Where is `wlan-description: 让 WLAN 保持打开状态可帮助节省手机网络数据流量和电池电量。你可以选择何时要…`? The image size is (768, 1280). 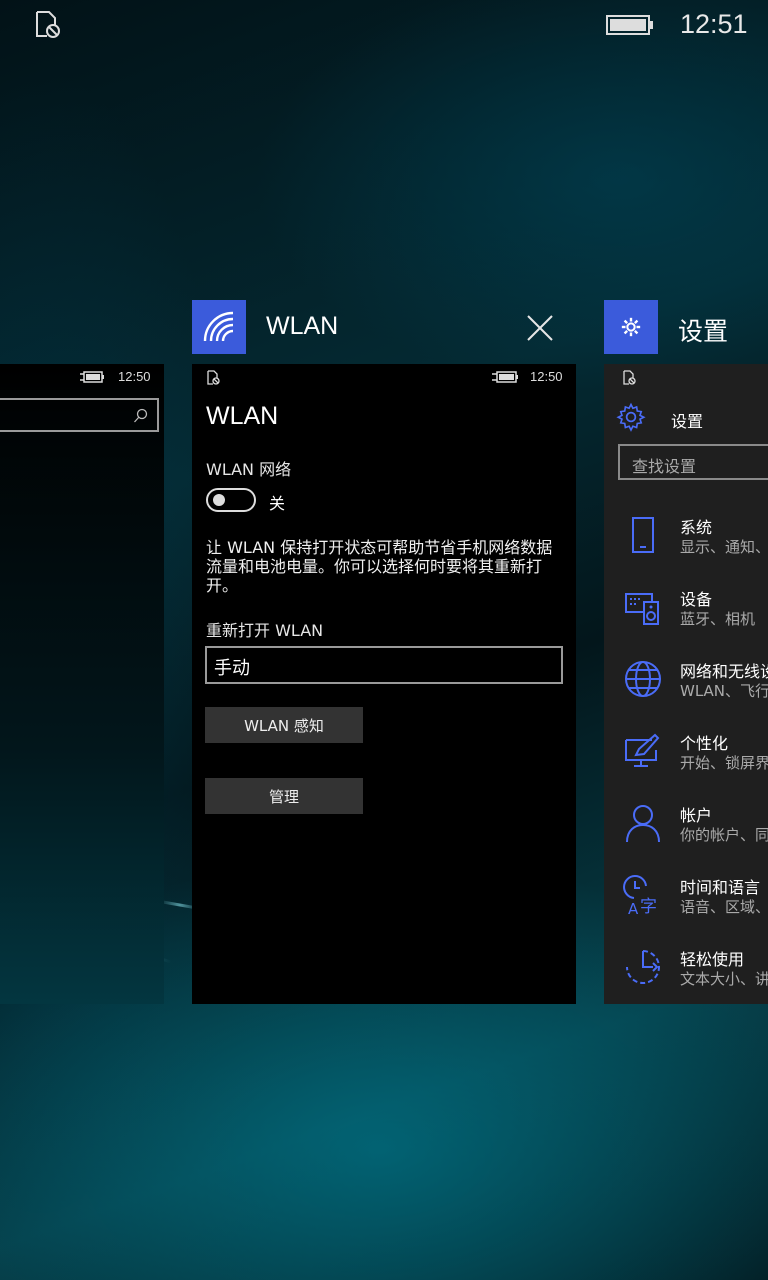
wlan-description: 让 WLAN 保持打开状态可帮助节省手机网络数据流量和电池电量。你可以选择何时要… is located at coordinates (379, 566).